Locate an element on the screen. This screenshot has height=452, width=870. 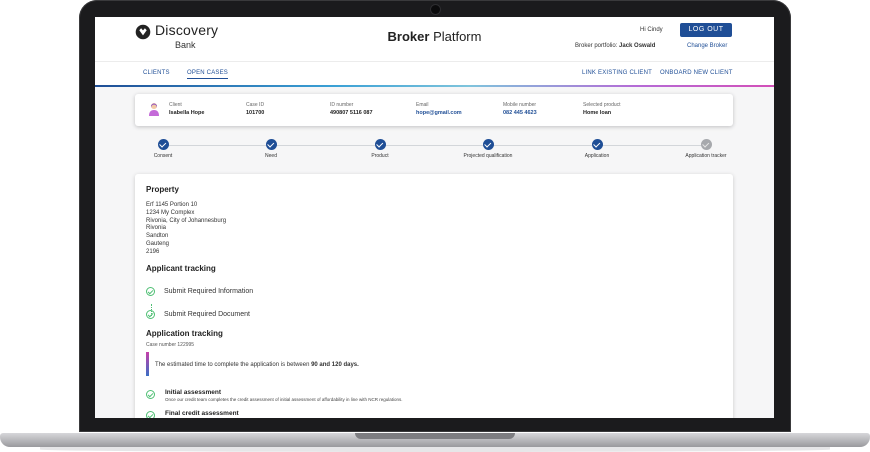
estimate-value: 90 and 120 days. is located at coordinates (335, 365).